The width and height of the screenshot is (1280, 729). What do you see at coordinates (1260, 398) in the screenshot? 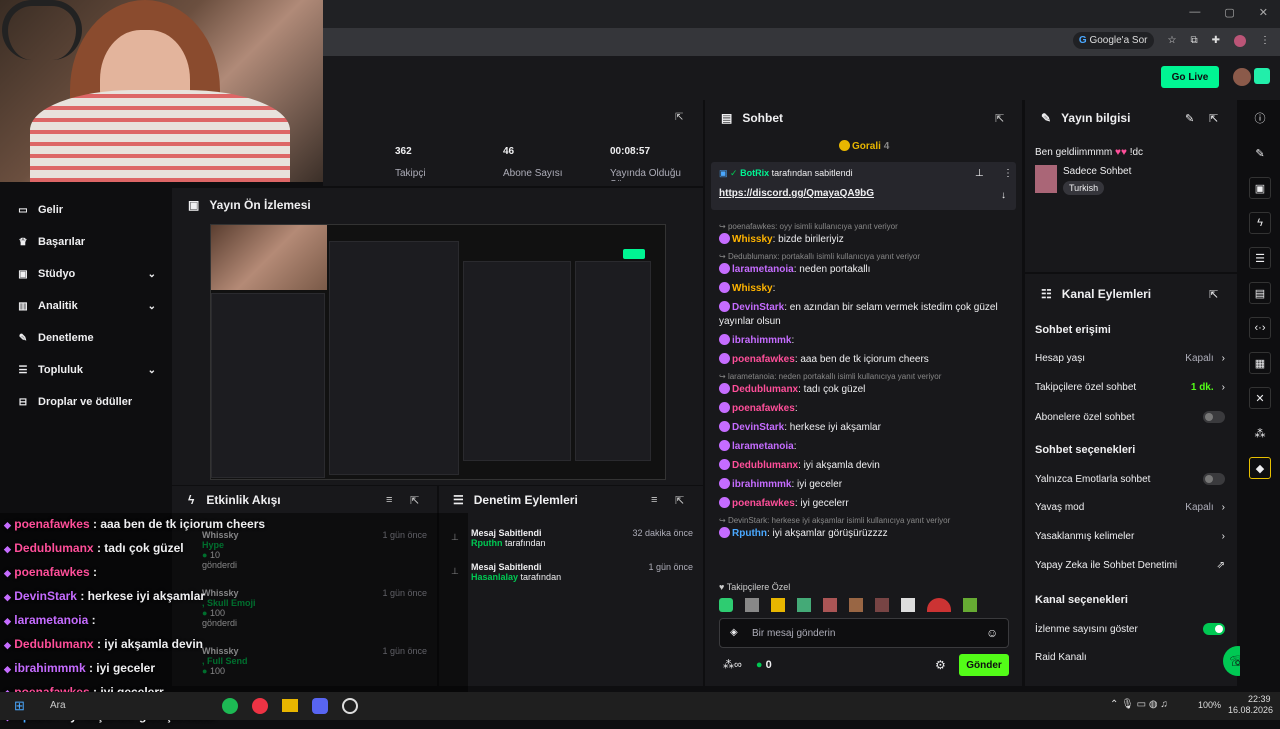
I see `wrench-icon: ✕` at bounding box center [1260, 398].